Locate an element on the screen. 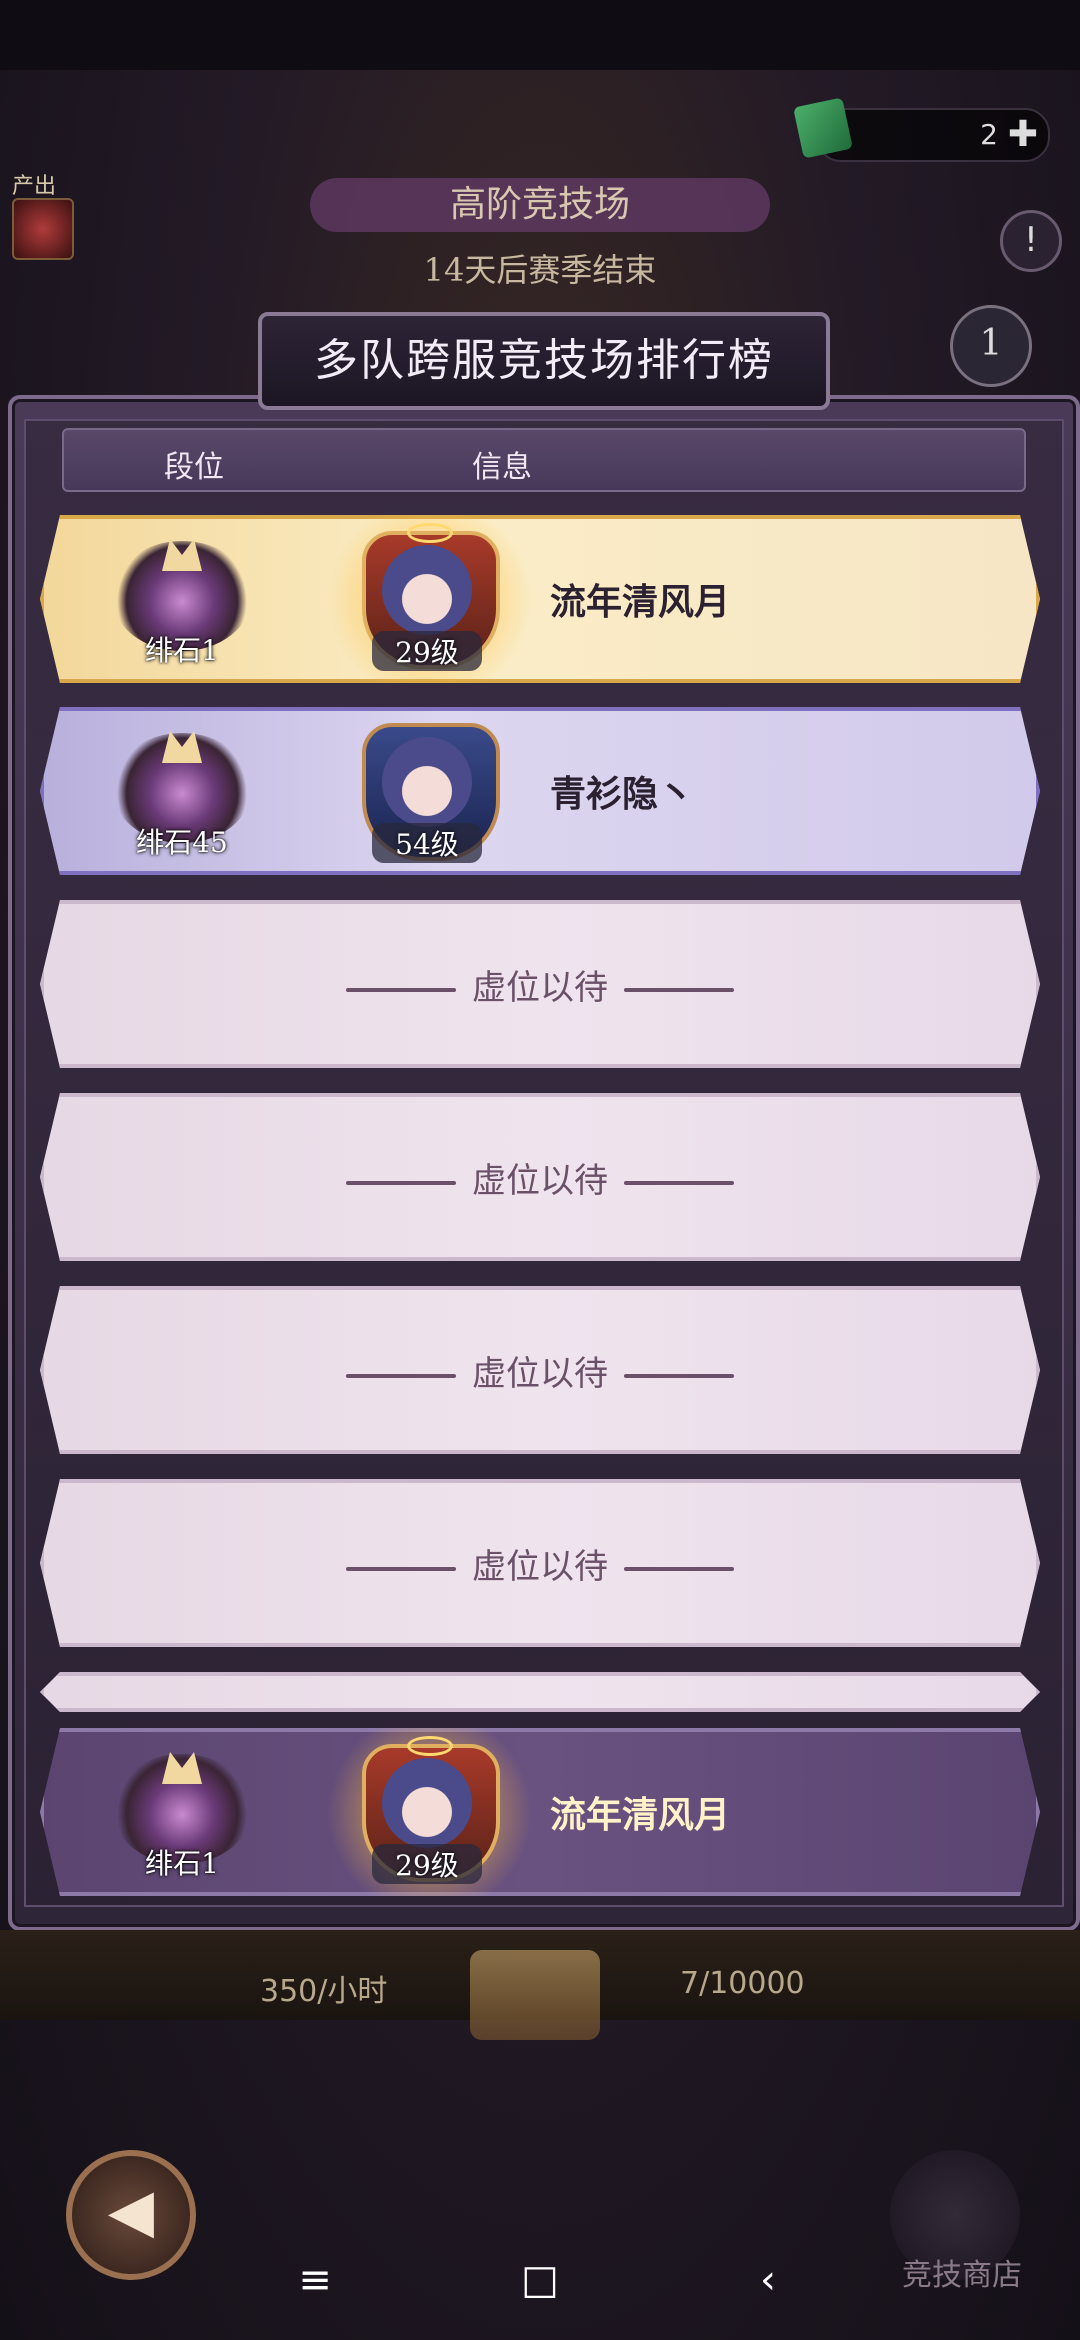 The width and height of the screenshot is (1080, 2340). player-name: 青衫隐丶 is located at coordinates (622, 794).